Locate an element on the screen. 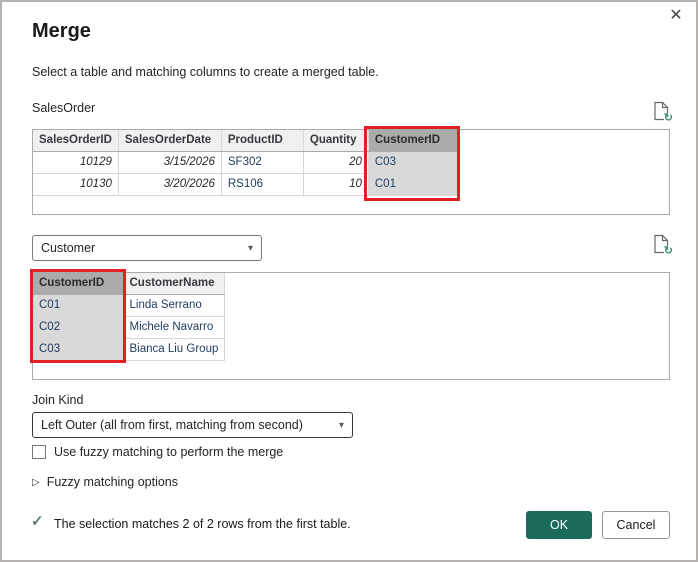  fuzzy-matching-row: Use fuzzy matching to perform the merge is located at coordinates (157, 452).